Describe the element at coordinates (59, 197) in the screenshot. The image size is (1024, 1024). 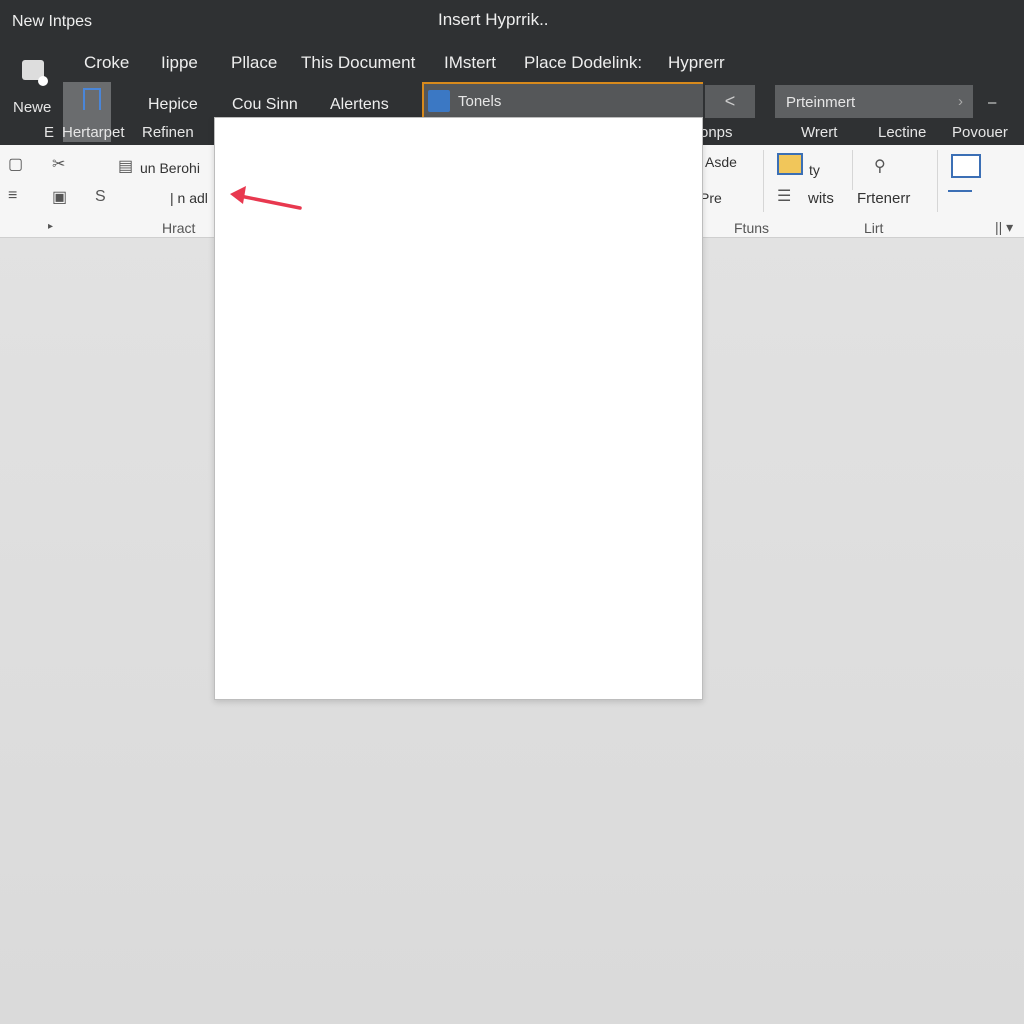
I see `box-icon: ▣` at that location.